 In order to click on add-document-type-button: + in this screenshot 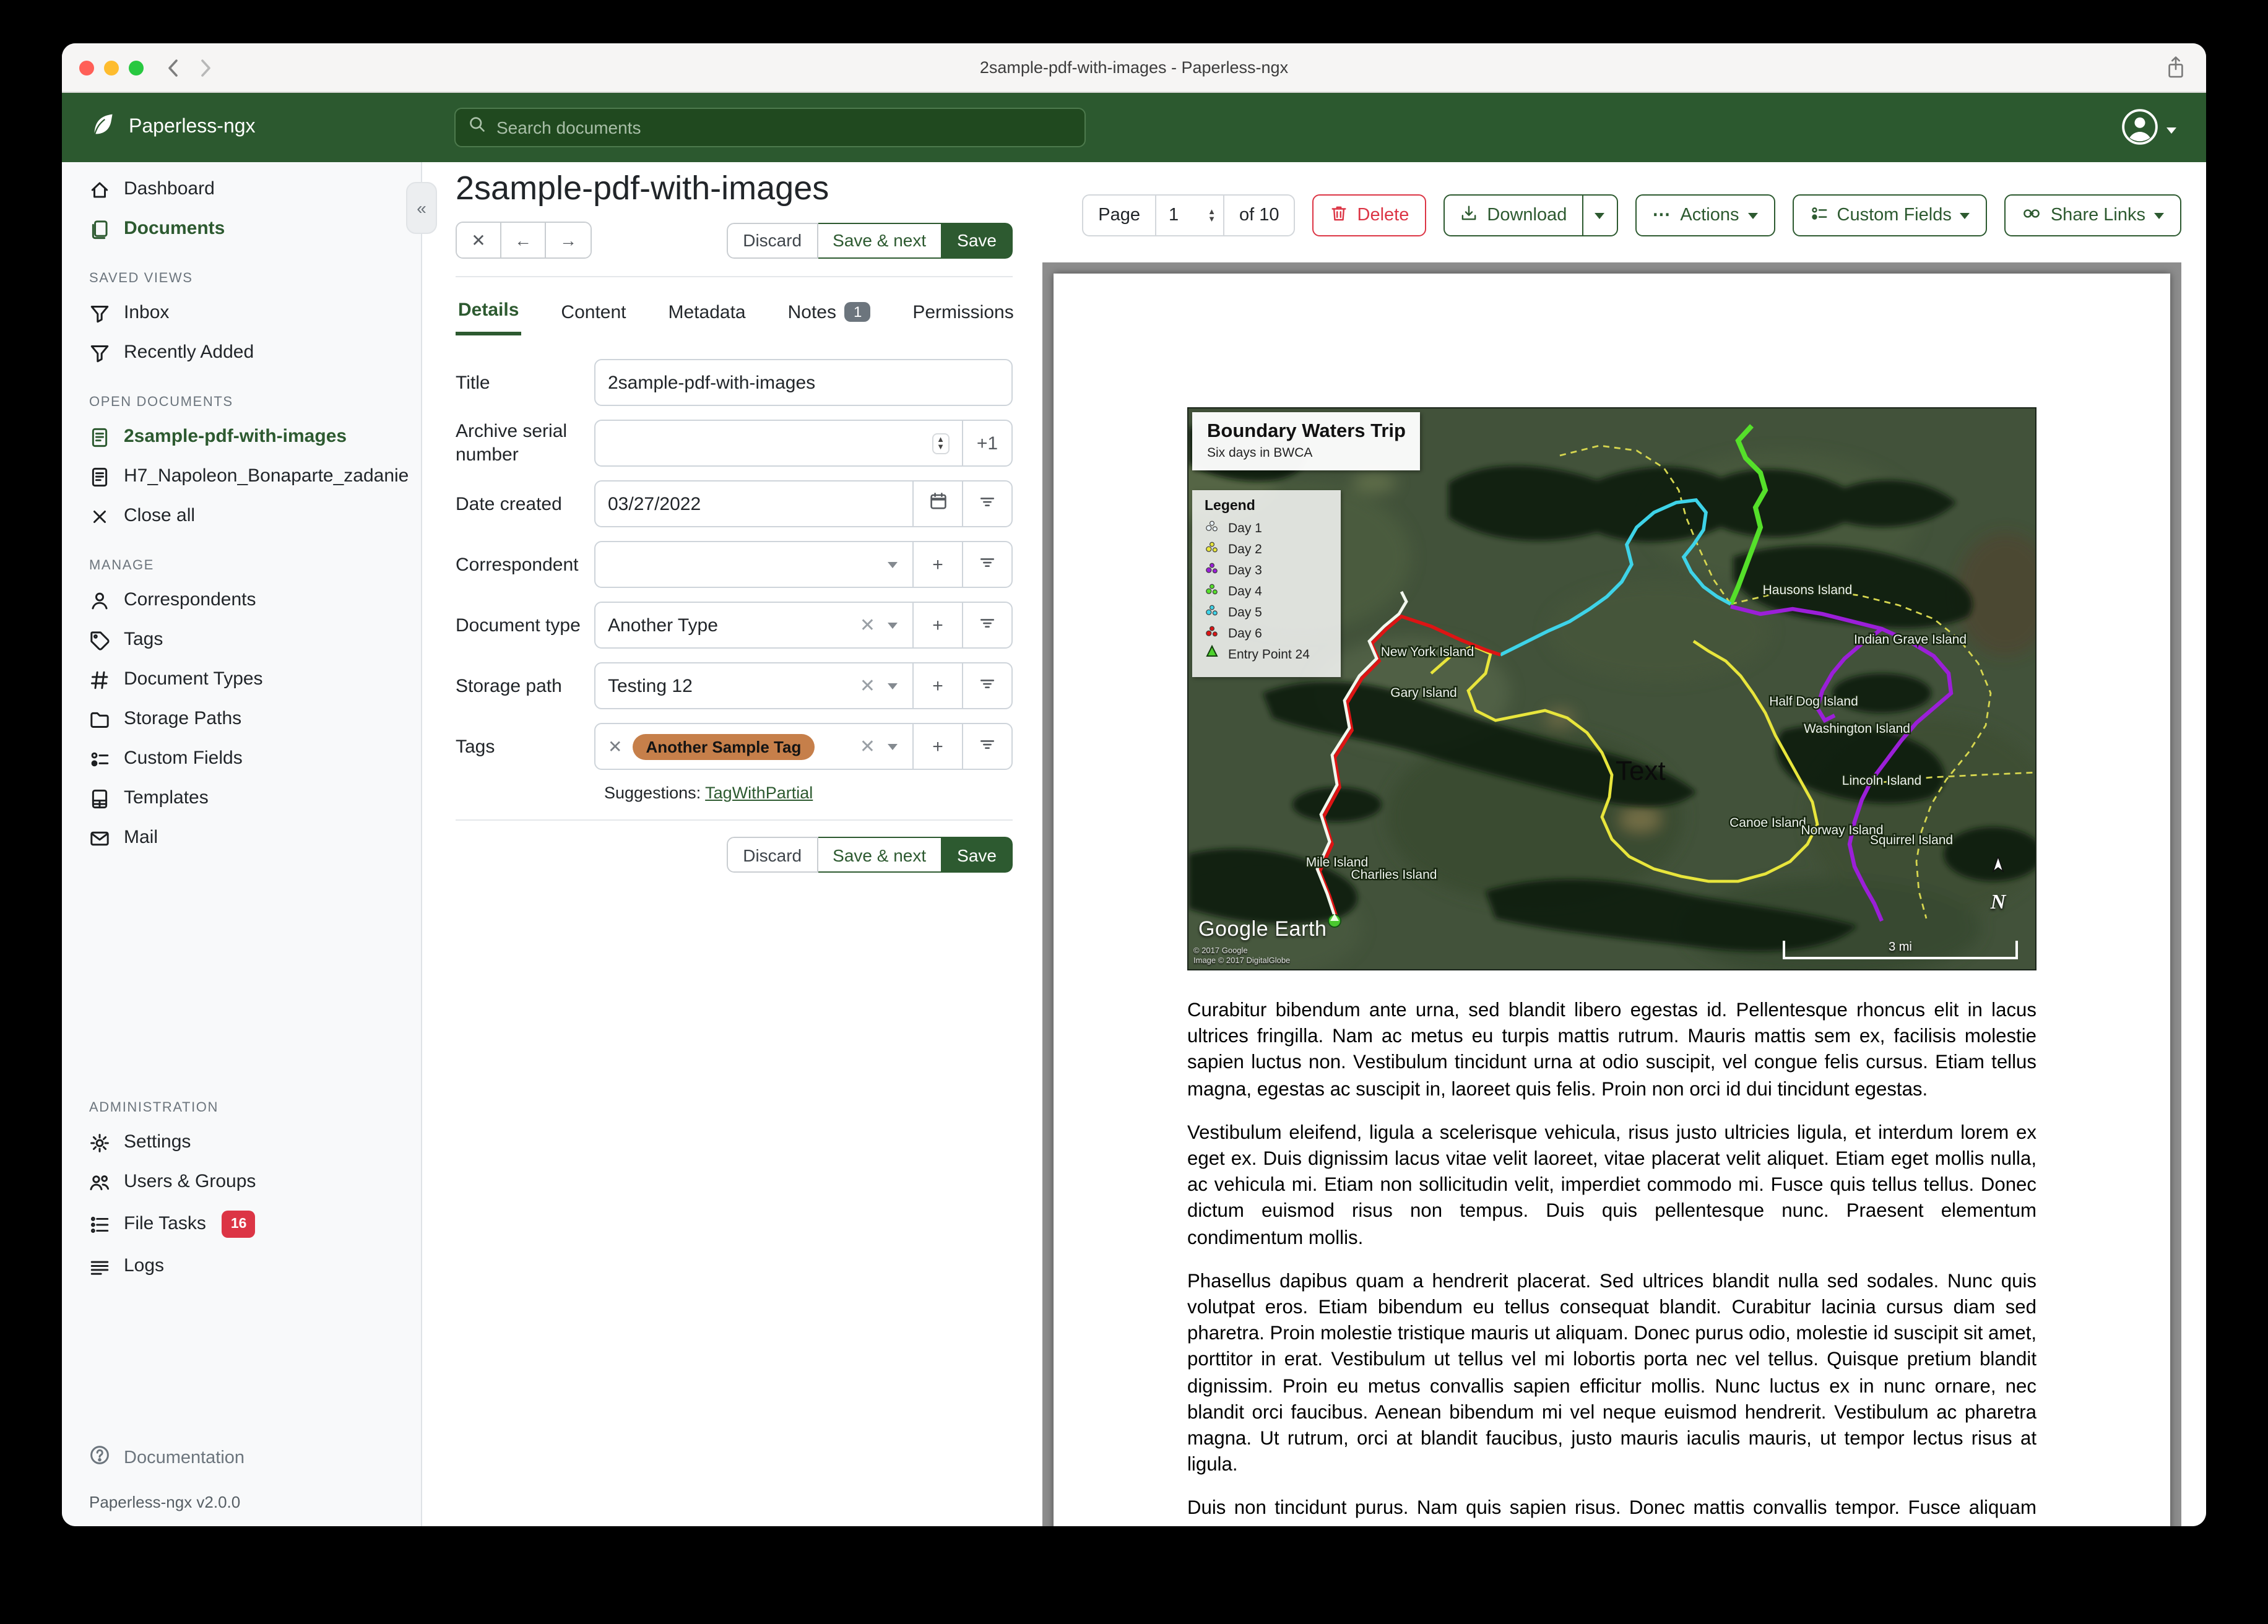, I will do `click(937, 625)`.